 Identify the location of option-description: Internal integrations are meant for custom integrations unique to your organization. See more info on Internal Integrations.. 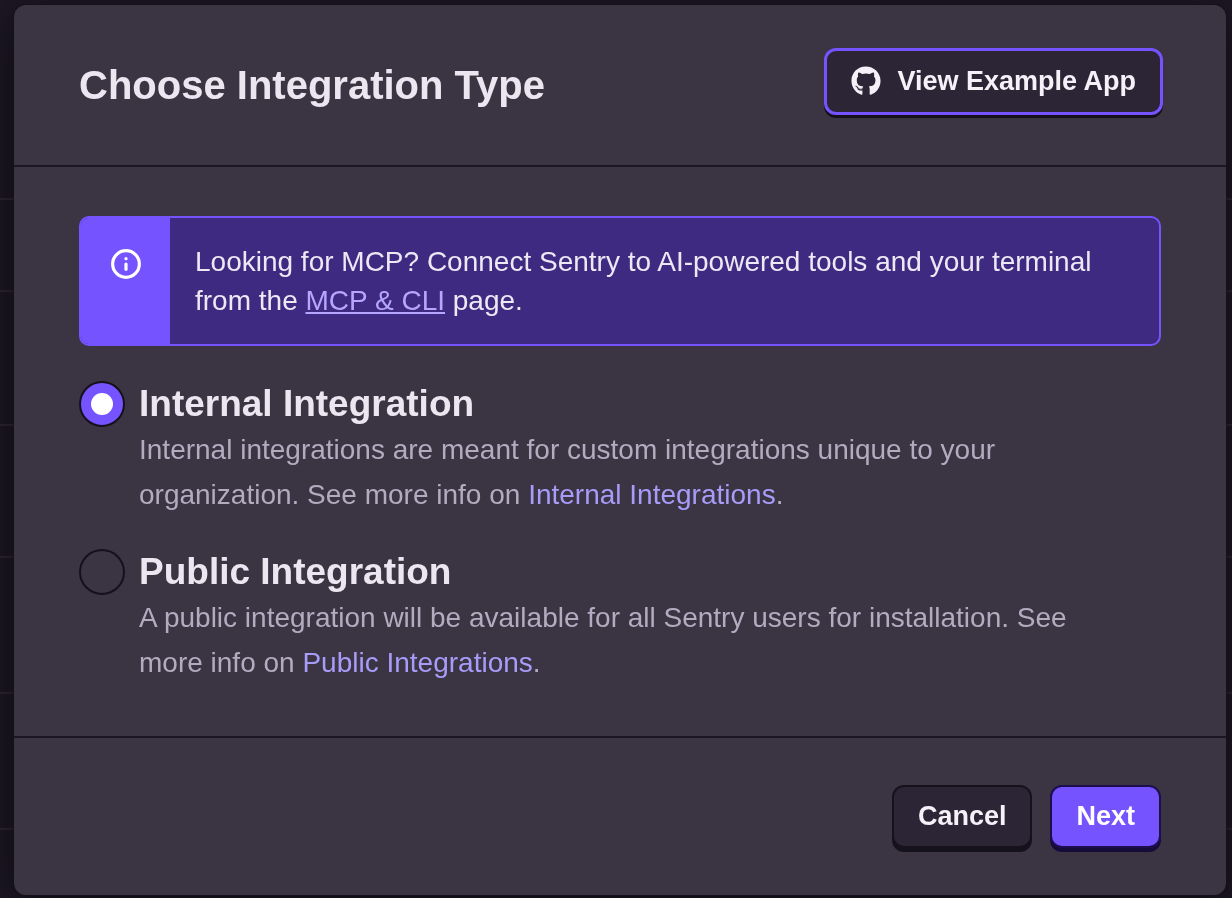
(568, 472).